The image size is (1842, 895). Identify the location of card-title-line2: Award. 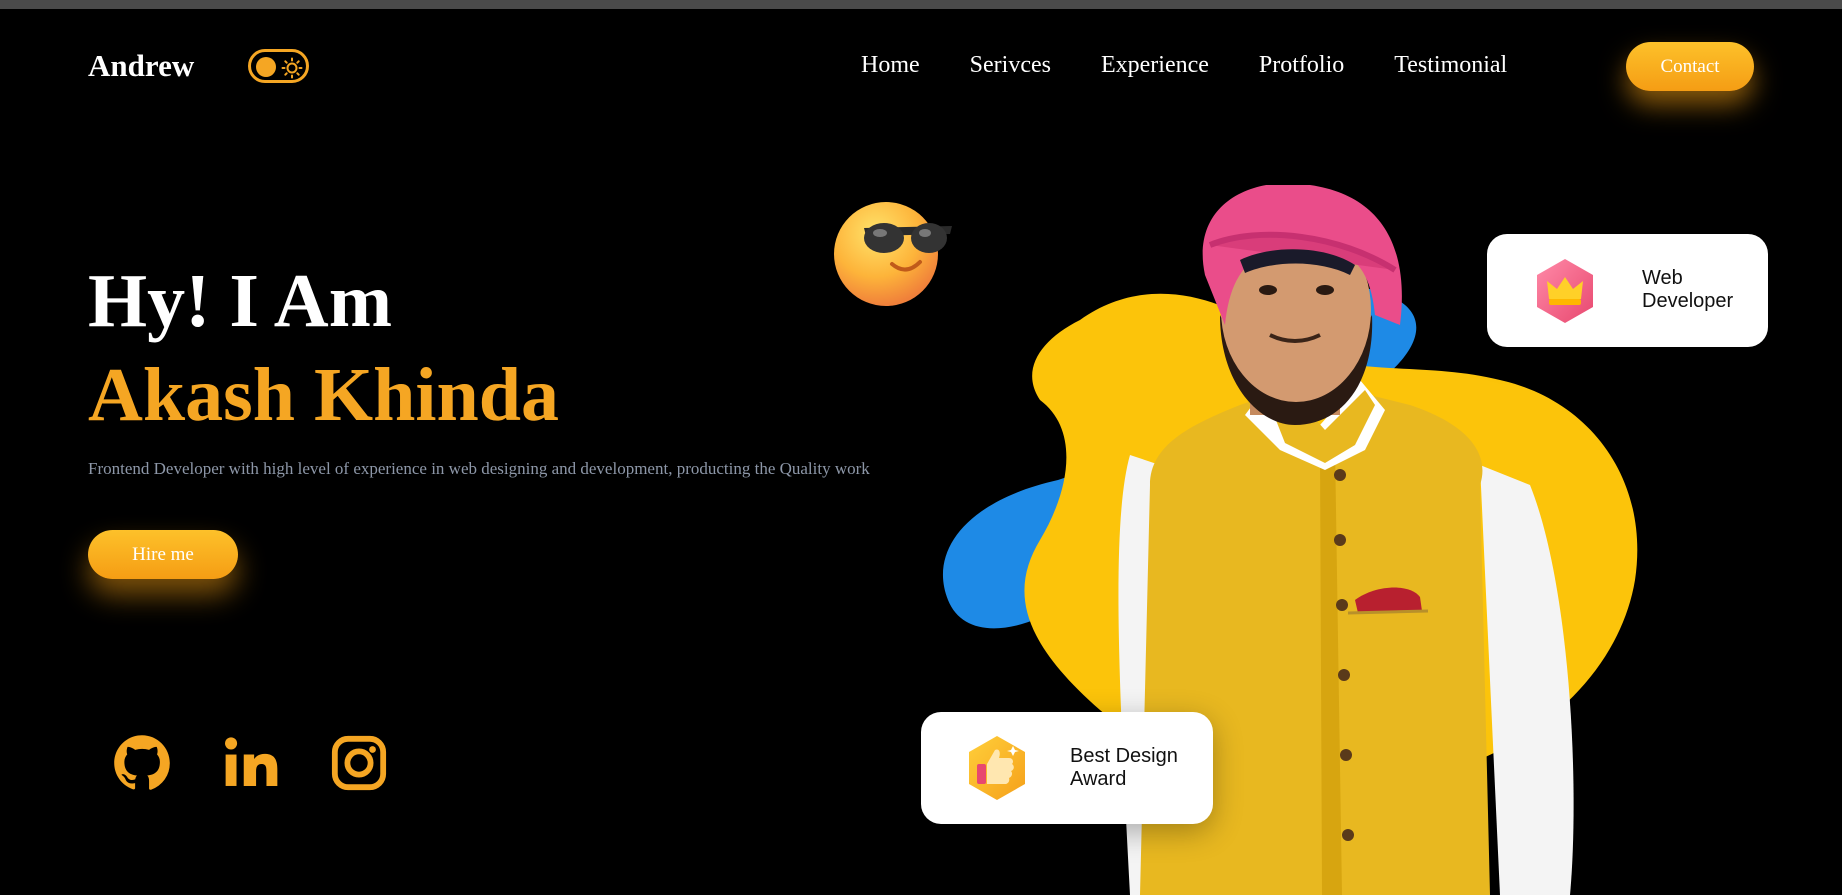
(1098, 779).